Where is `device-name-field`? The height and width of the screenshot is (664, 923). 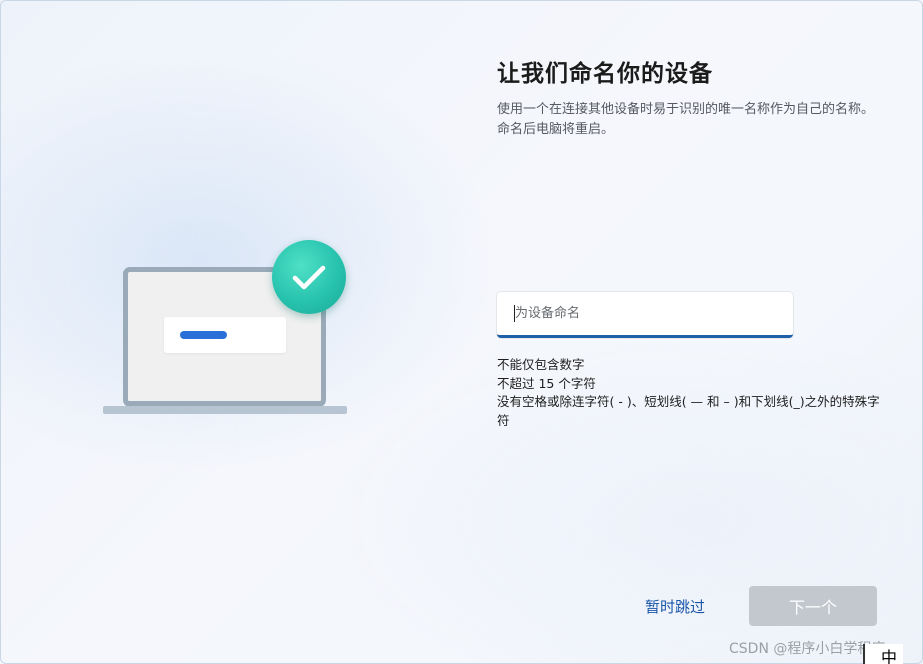
device-name-field is located at coordinates (645, 315).